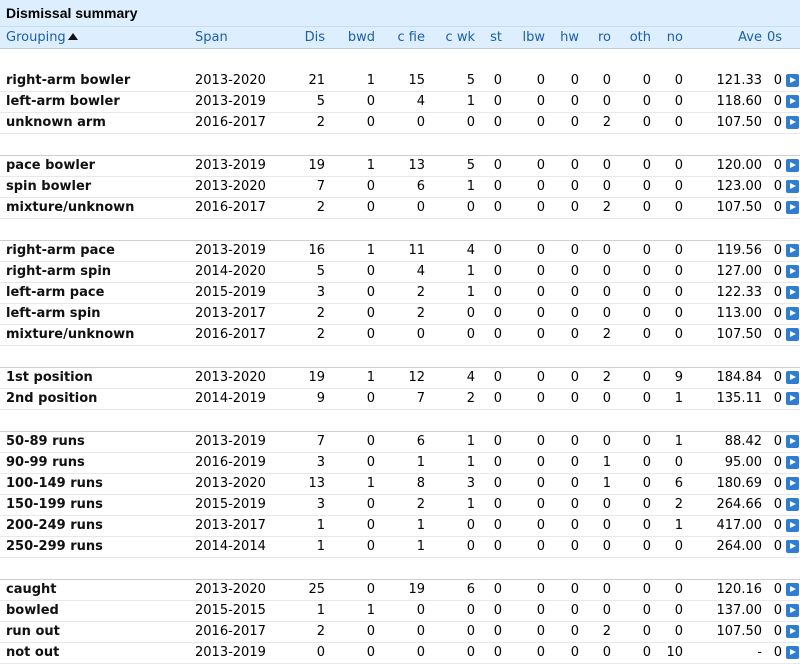 The height and width of the screenshot is (664, 800). Describe the element at coordinates (527, 38) in the screenshot. I see `column-header-lbw: lbw` at that location.